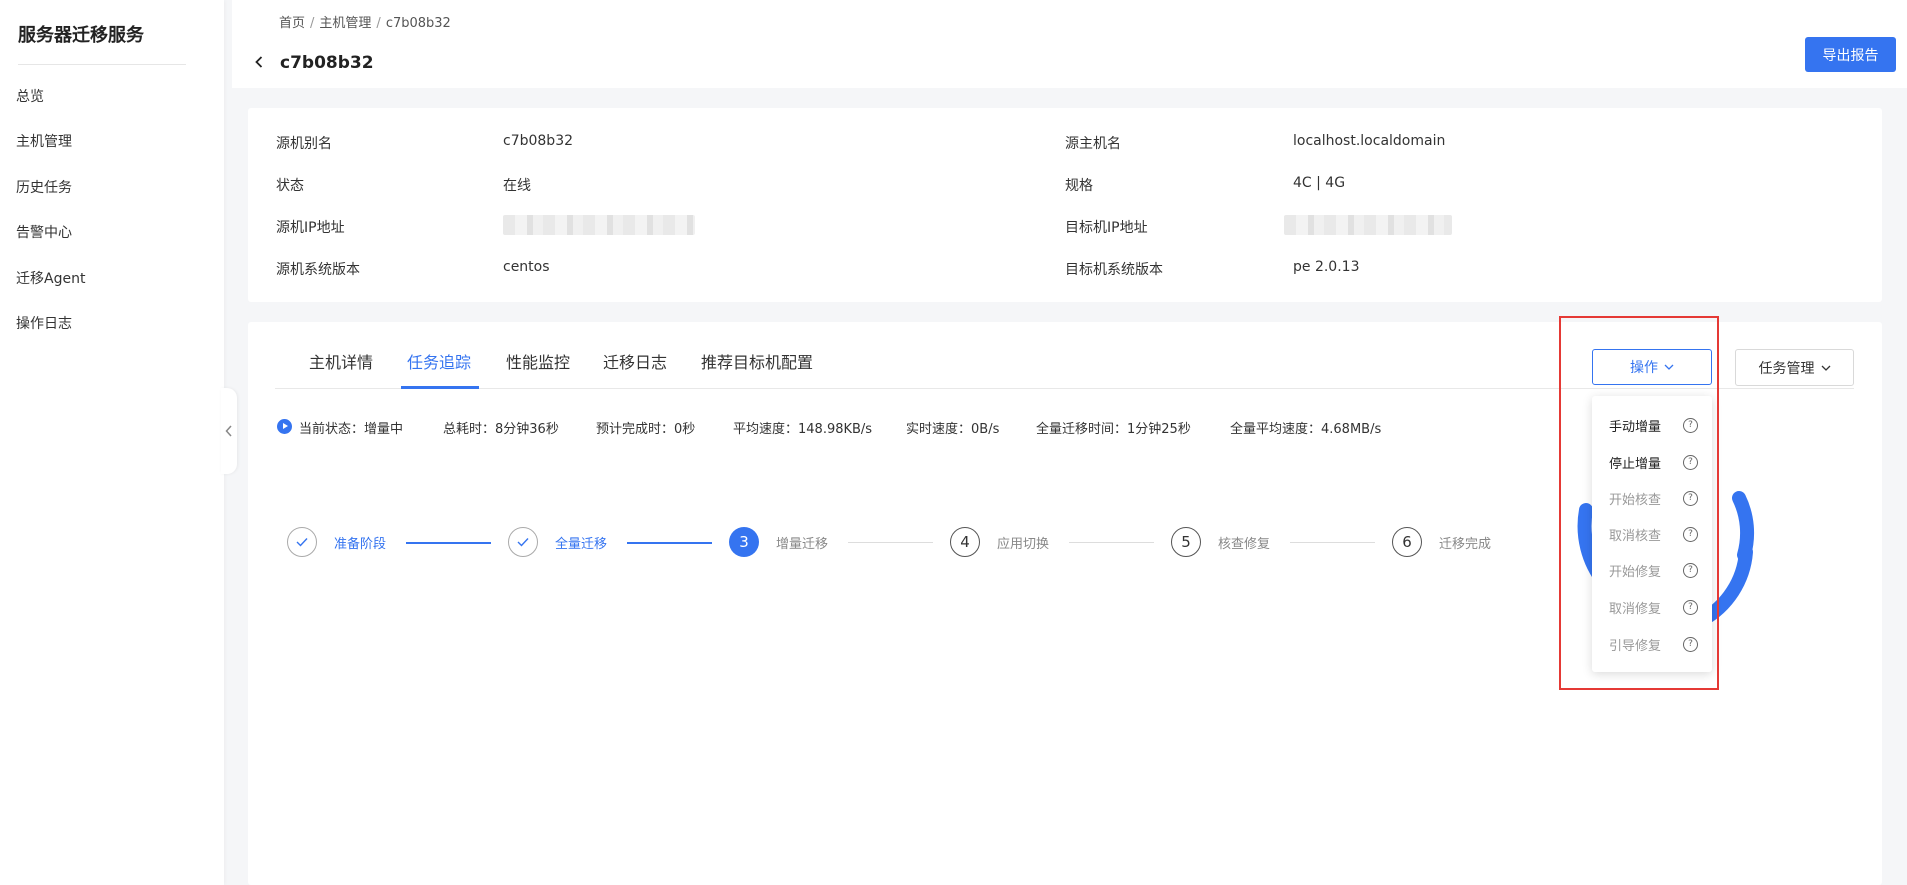  I want to click on info-label-source-os: 源机系统版本, so click(318, 270).